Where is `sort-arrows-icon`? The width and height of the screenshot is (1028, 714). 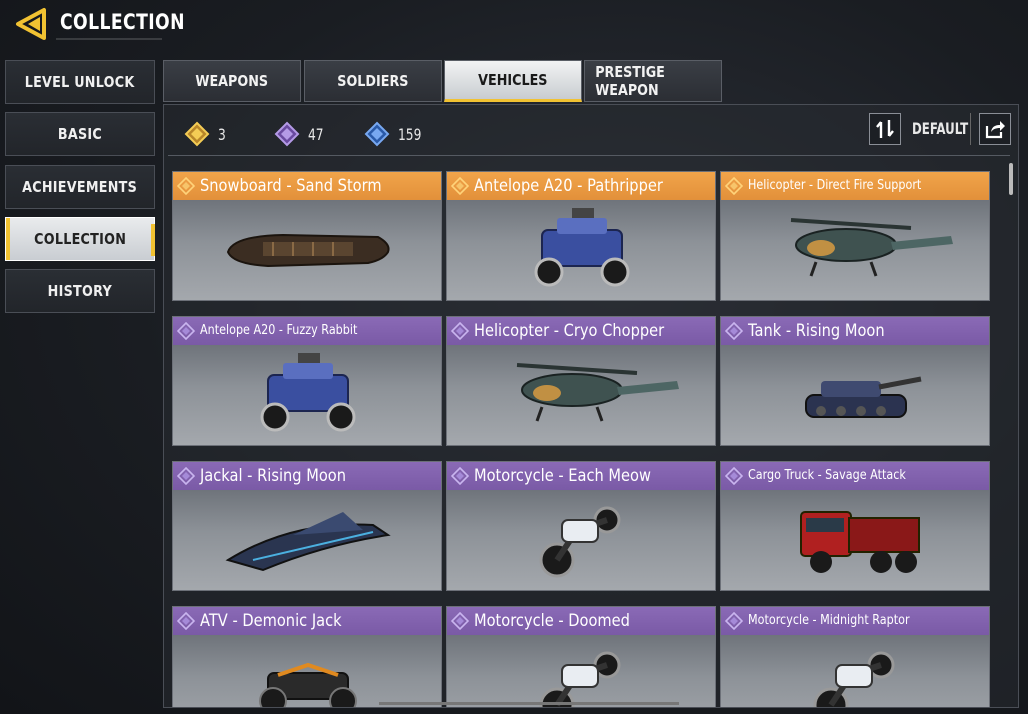 sort-arrows-icon is located at coordinates (885, 129).